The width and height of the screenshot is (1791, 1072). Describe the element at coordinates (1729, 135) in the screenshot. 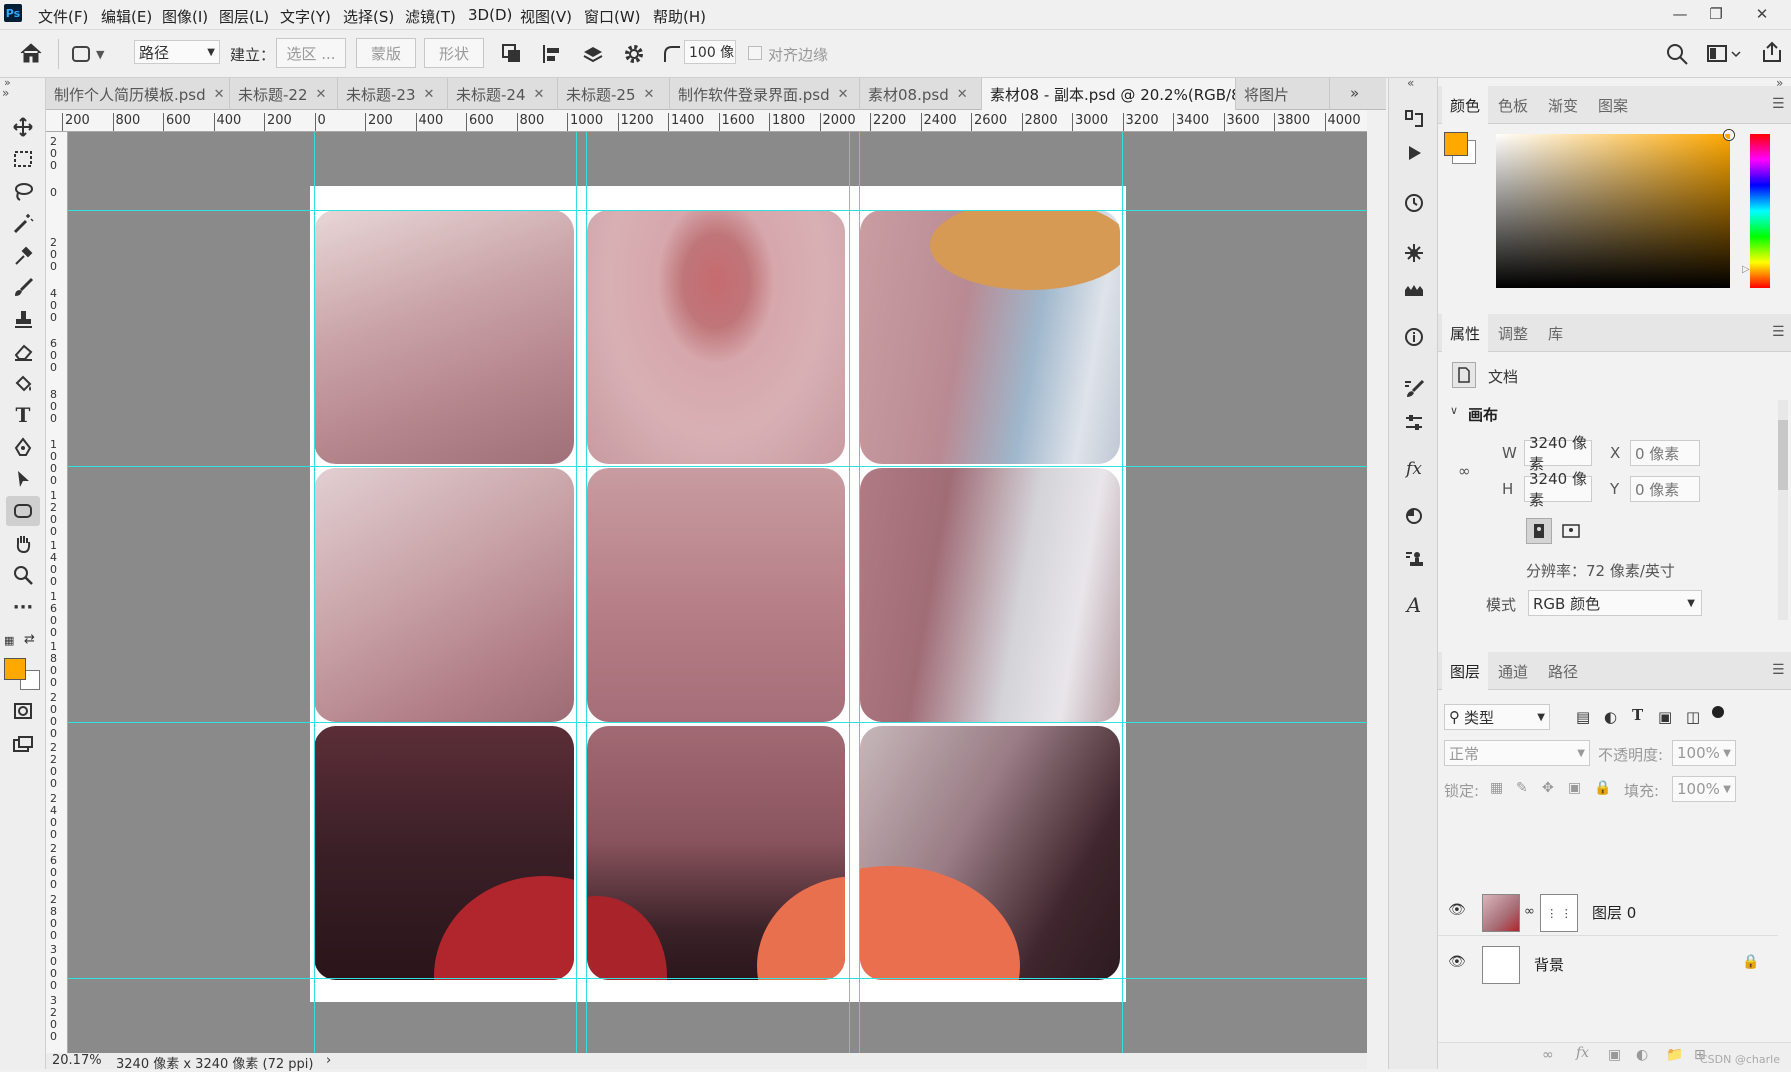

I see `color-picker-handle` at that location.